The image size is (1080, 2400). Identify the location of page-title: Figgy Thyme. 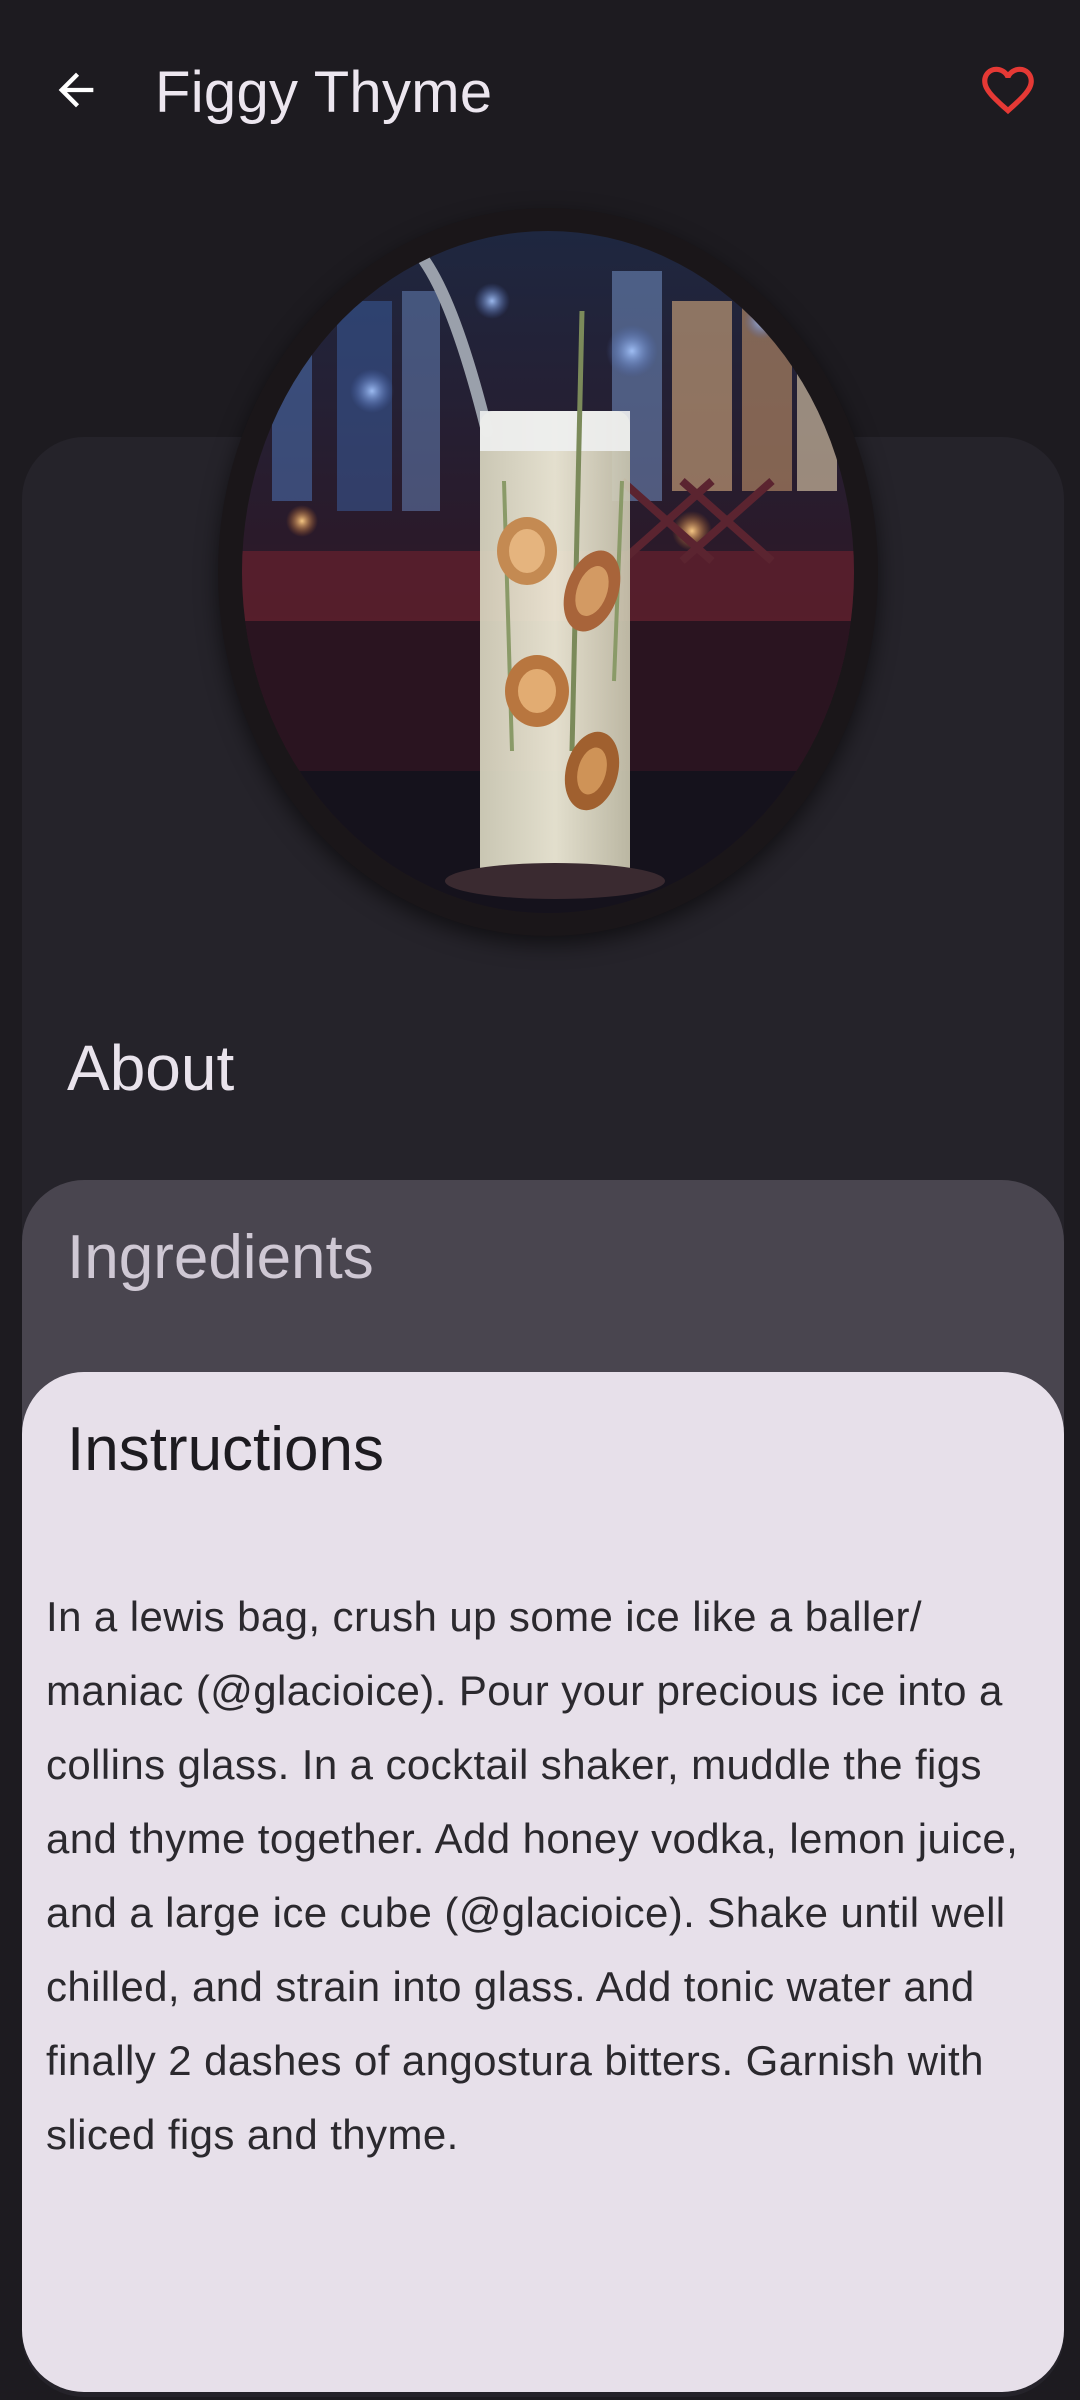
(324, 92).